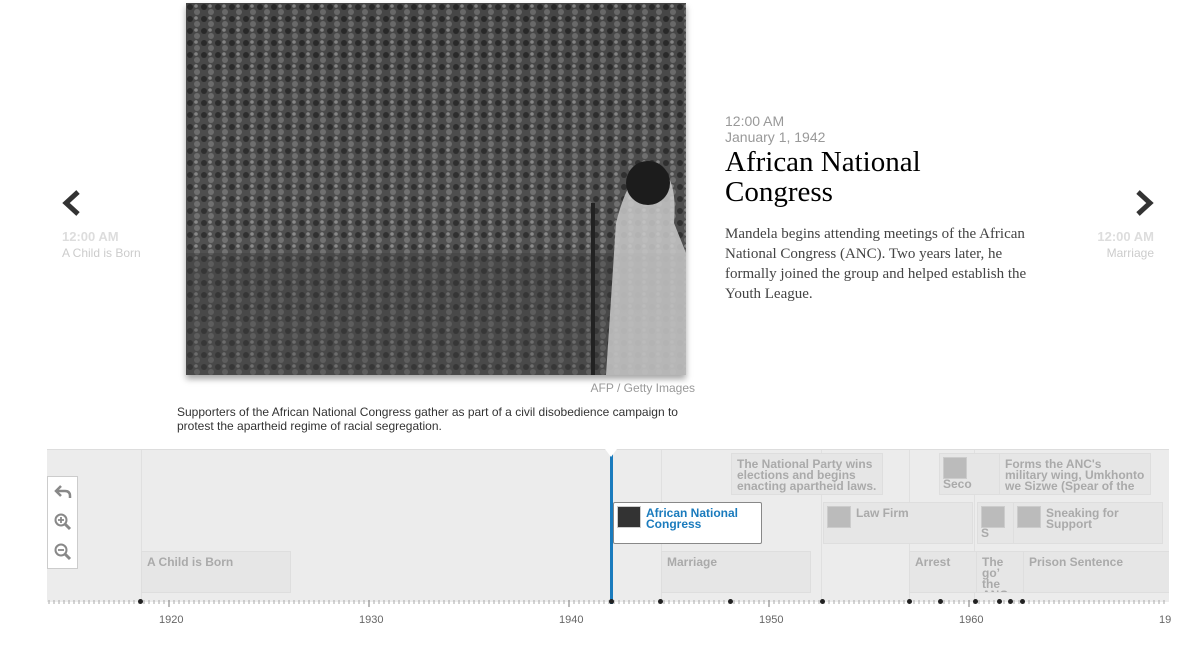  I want to click on marker-label: Arrest, so click(933, 562).